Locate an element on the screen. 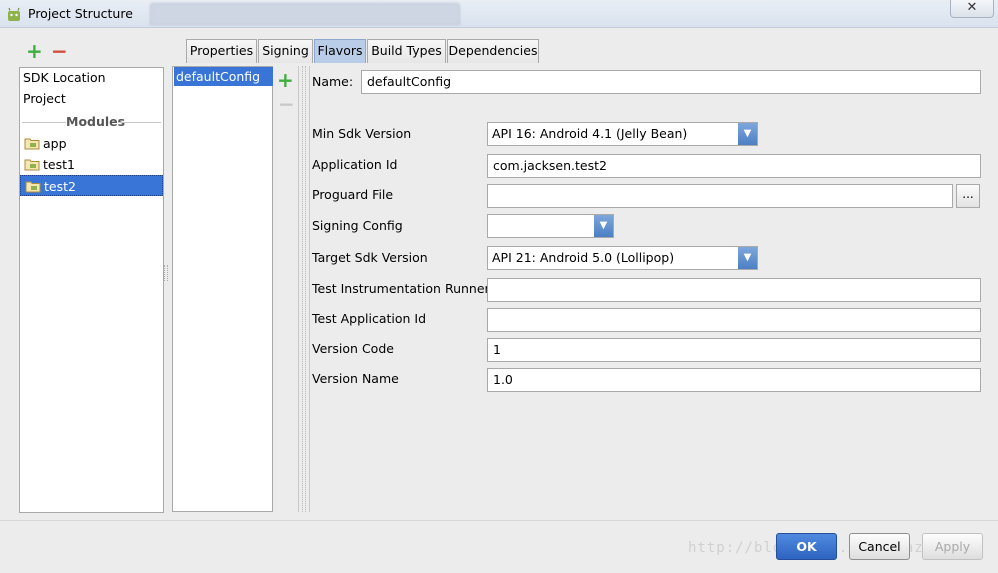 This screenshot has height=573, width=998. footer-divider is located at coordinates (499, 520).